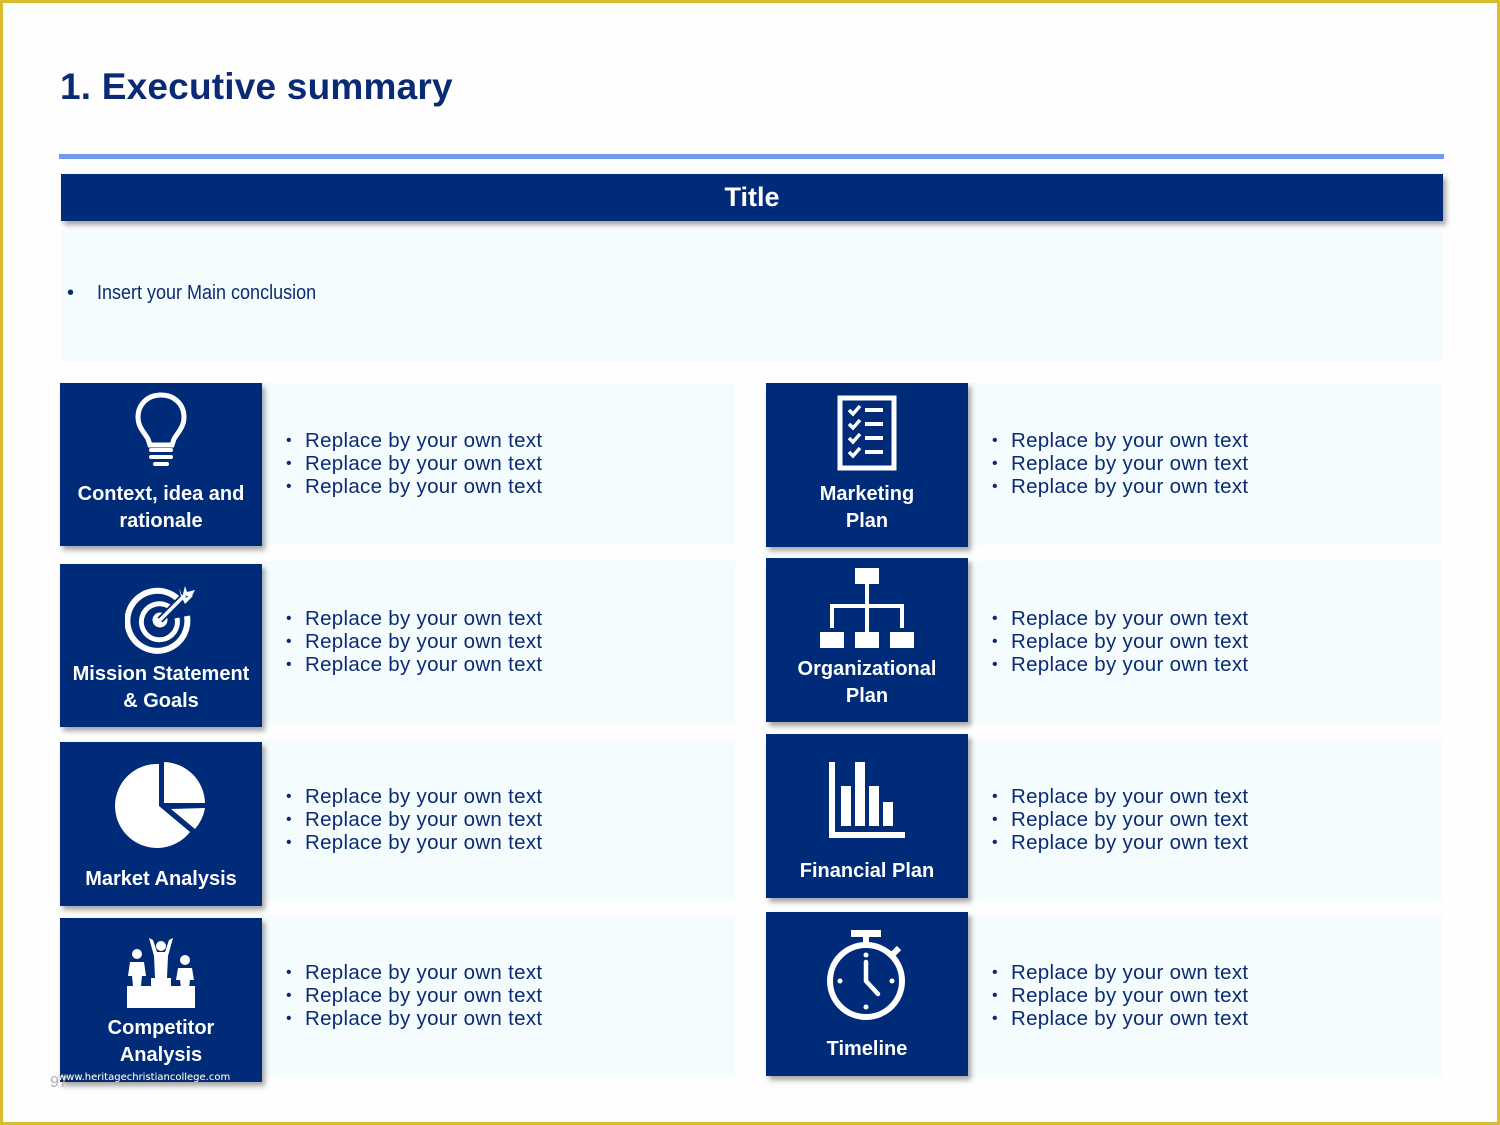  I want to click on target-icon, so click(161, 618).